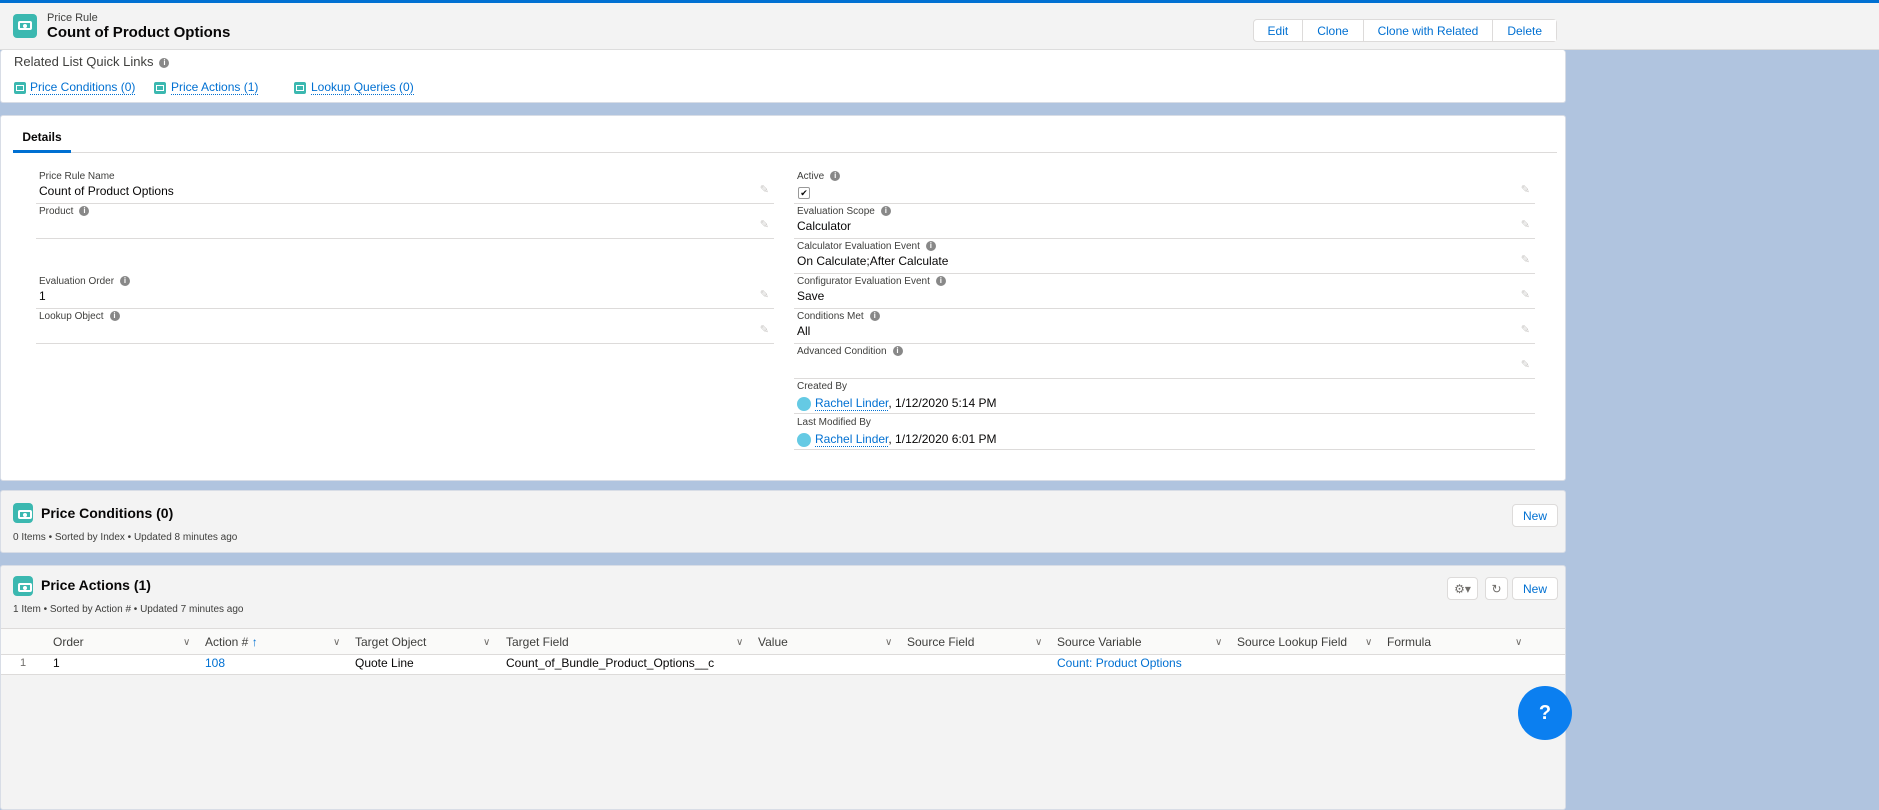 The height and width of the screenshot is (810, 1879). I want to click on field-value: Calculator, so click(824, 226).